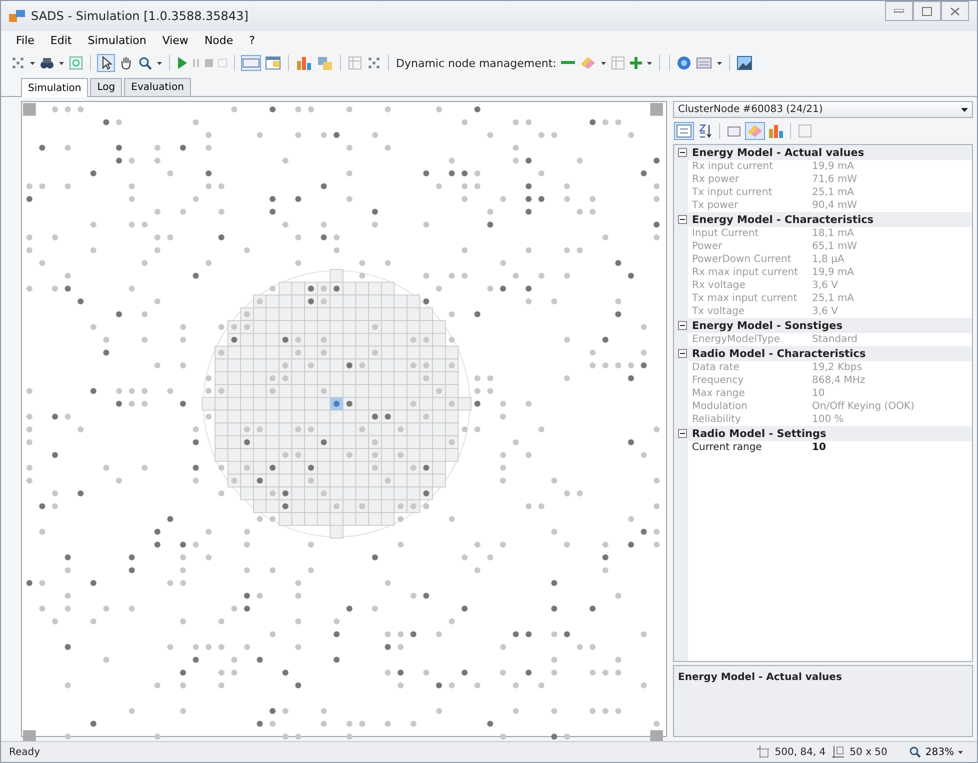 The width and height of the screenshot is (978, 763). What do you see at coordinates (273, 63) in the screenshot?
I see `window-icon` at bounding box center [273, 63].